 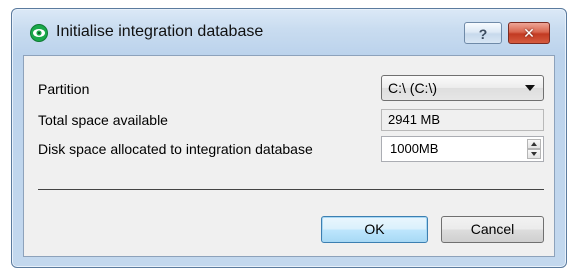 What do you see at coordinates (462, 120) in the screenshot?
I see `total-space-value: 2941 MB` at bounding box center [462, 120].